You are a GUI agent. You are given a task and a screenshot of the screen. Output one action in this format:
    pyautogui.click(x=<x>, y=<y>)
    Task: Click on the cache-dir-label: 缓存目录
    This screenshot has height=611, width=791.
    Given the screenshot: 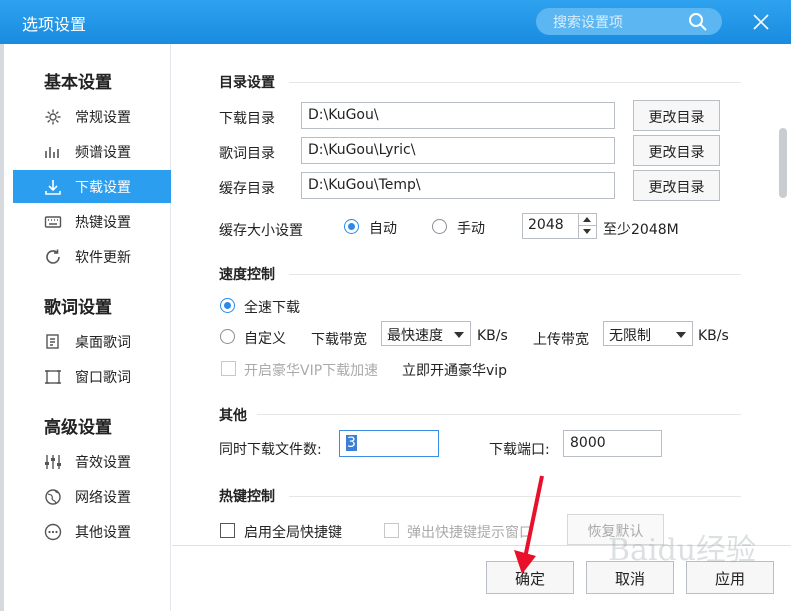 What is the action you would take?
    pyautogui.click(x=247, y=189)
    